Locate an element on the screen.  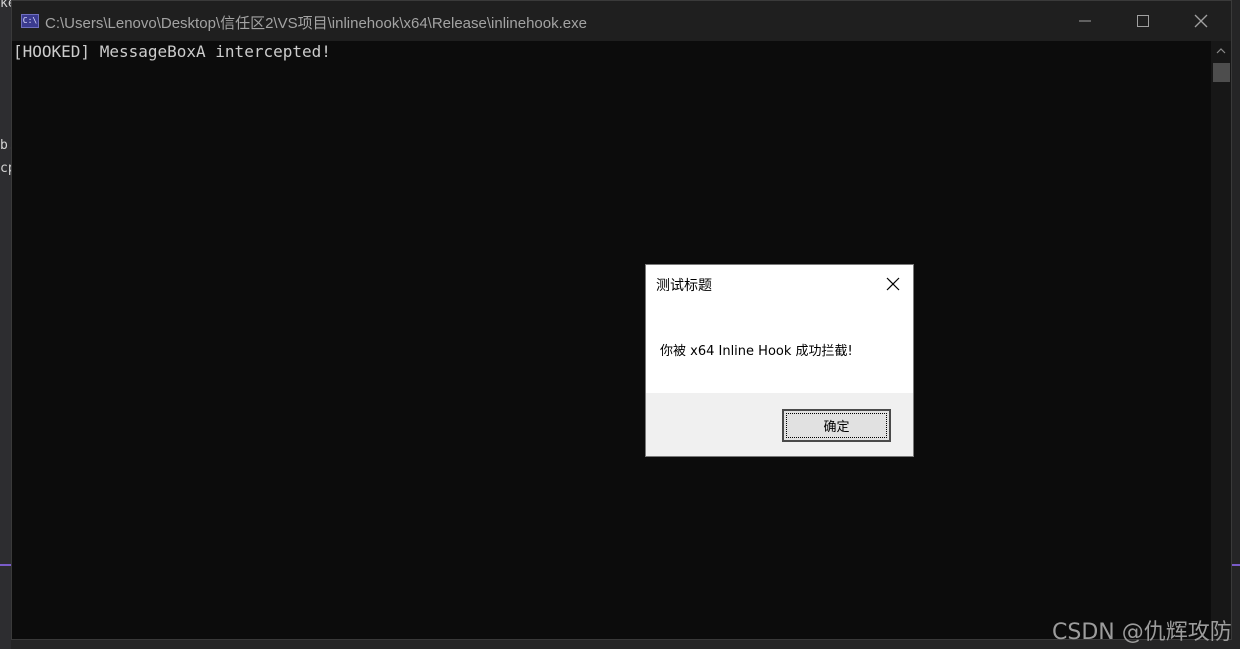
dialog-button-area: 确定 is located at coordinates (779, 424).